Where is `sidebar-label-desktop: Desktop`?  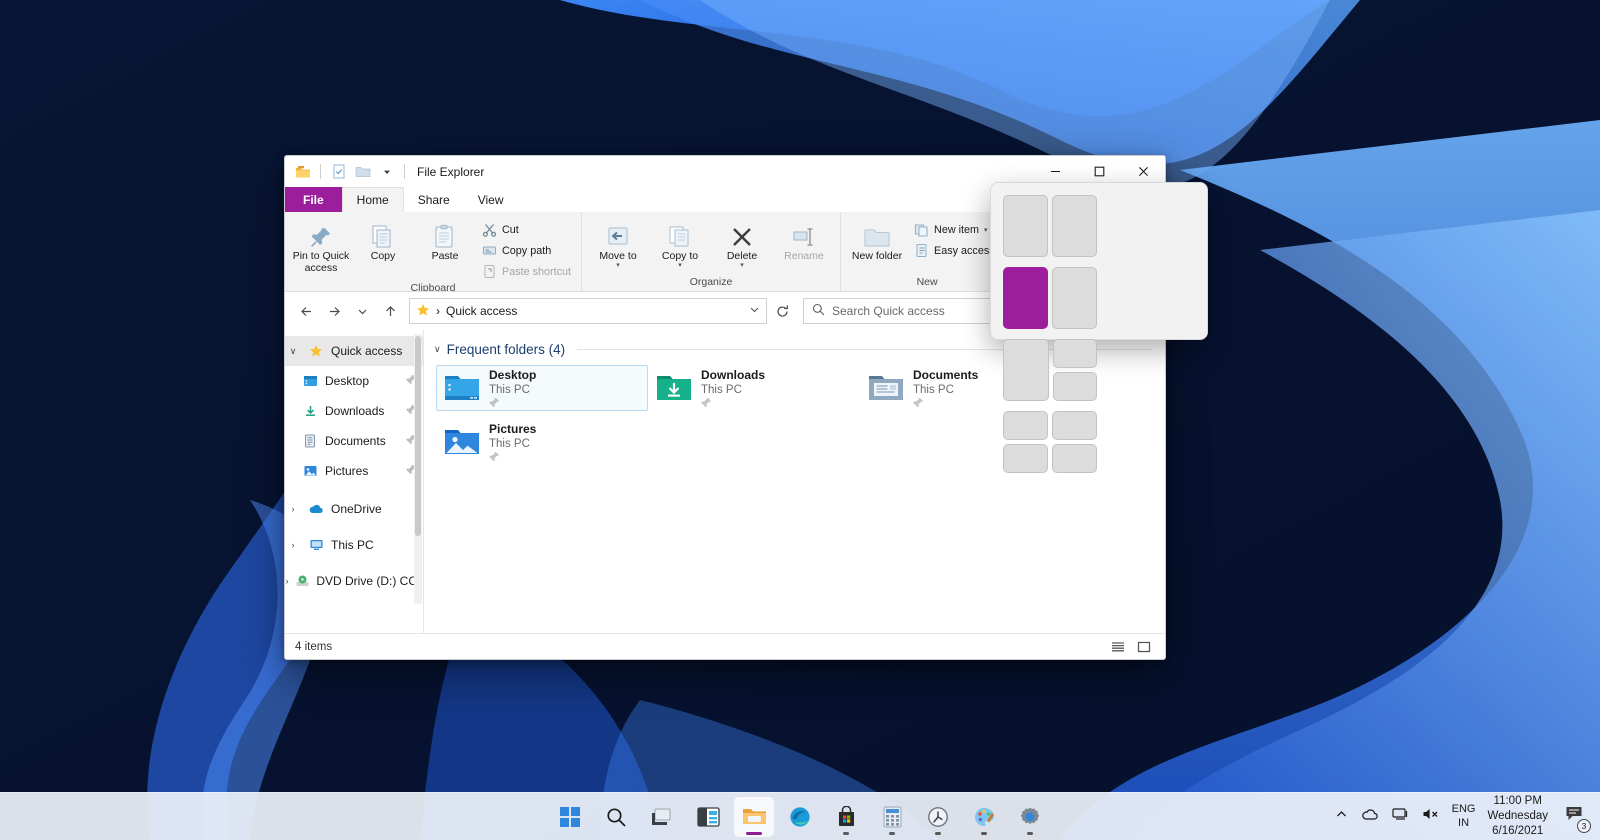 sidebar-label-desktop: Desktop is located at coordinates (347, 381).